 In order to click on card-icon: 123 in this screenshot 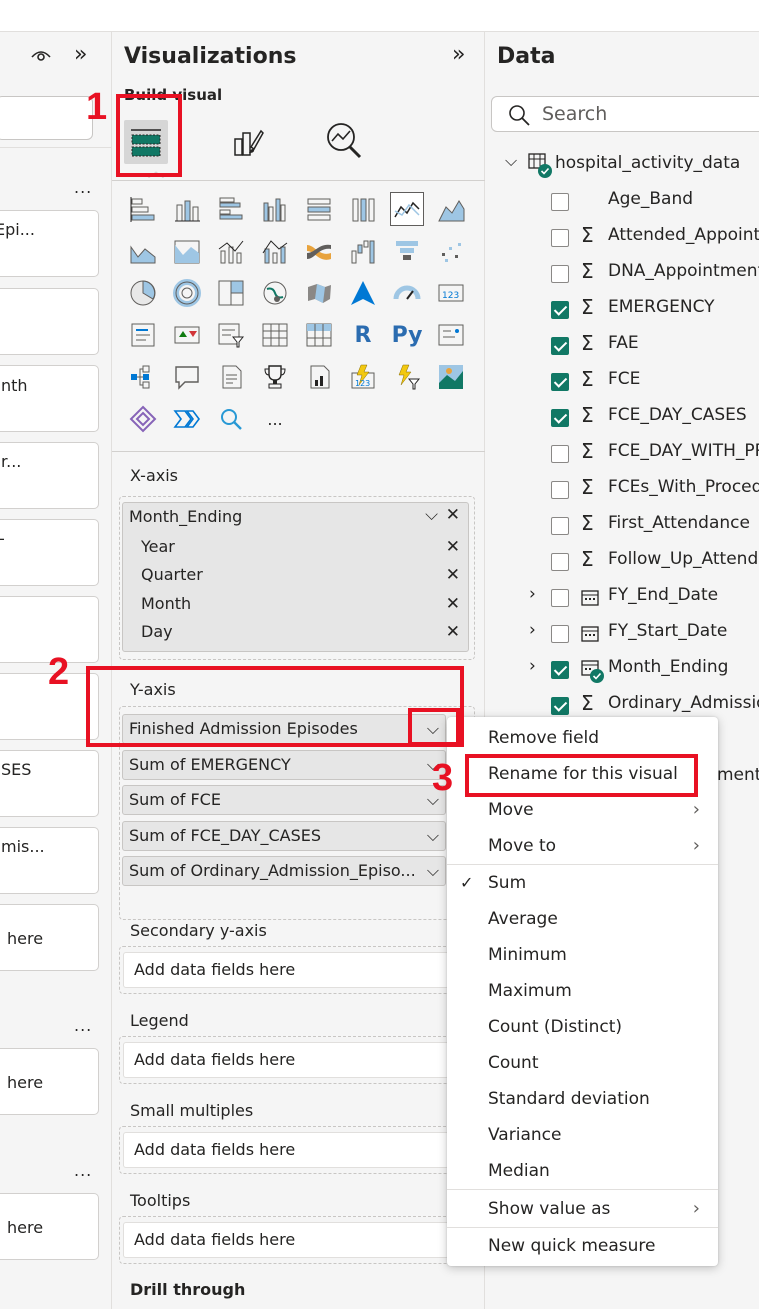, I will do `click(451, 293)`.